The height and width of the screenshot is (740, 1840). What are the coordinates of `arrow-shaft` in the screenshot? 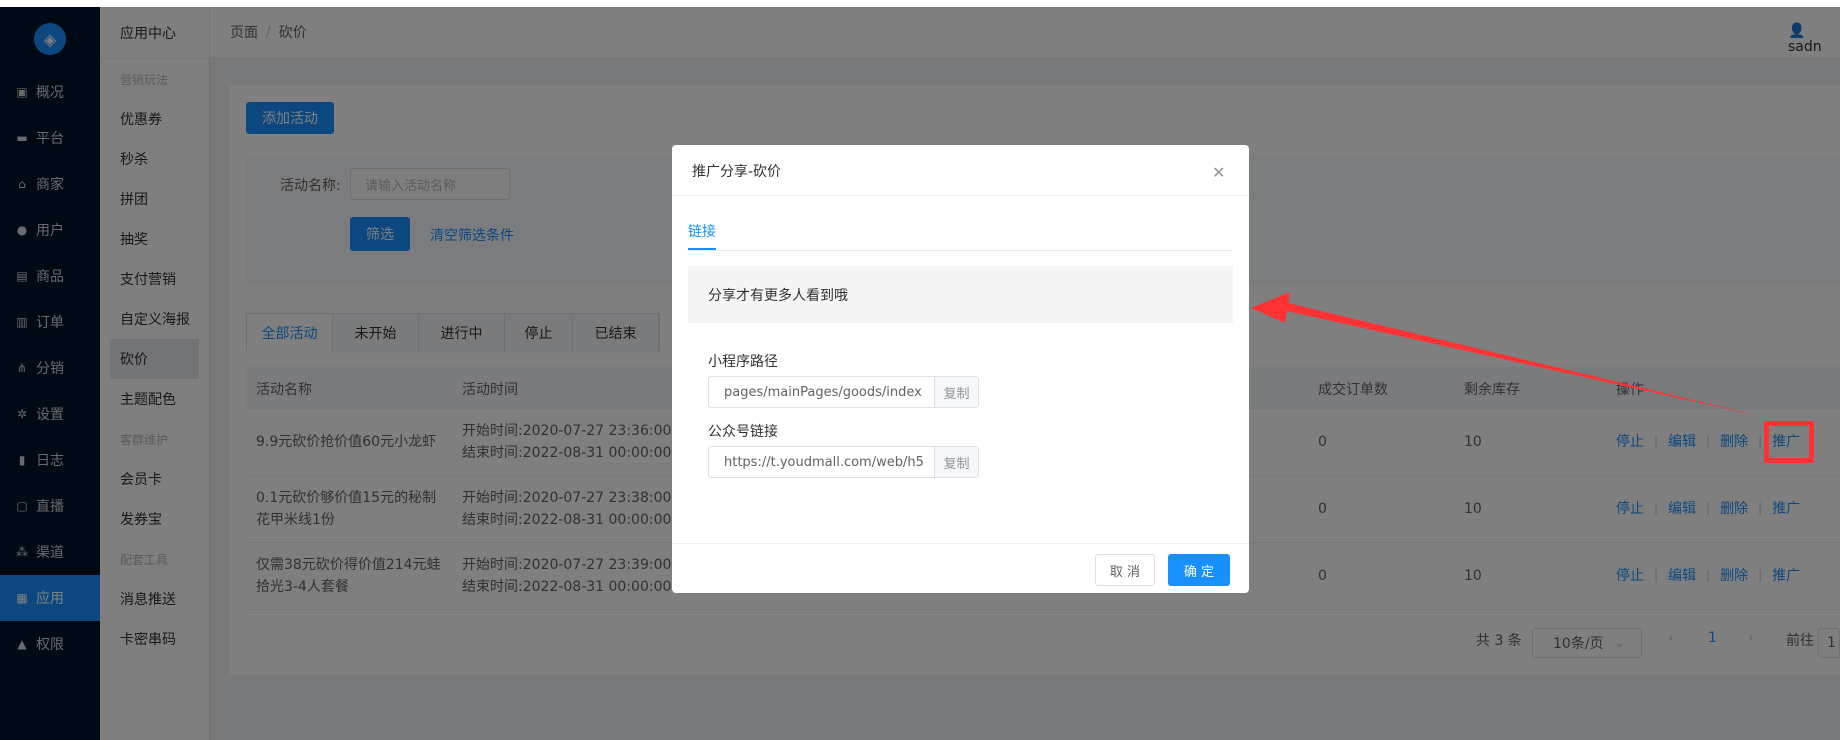 It's located at (1523, 359).